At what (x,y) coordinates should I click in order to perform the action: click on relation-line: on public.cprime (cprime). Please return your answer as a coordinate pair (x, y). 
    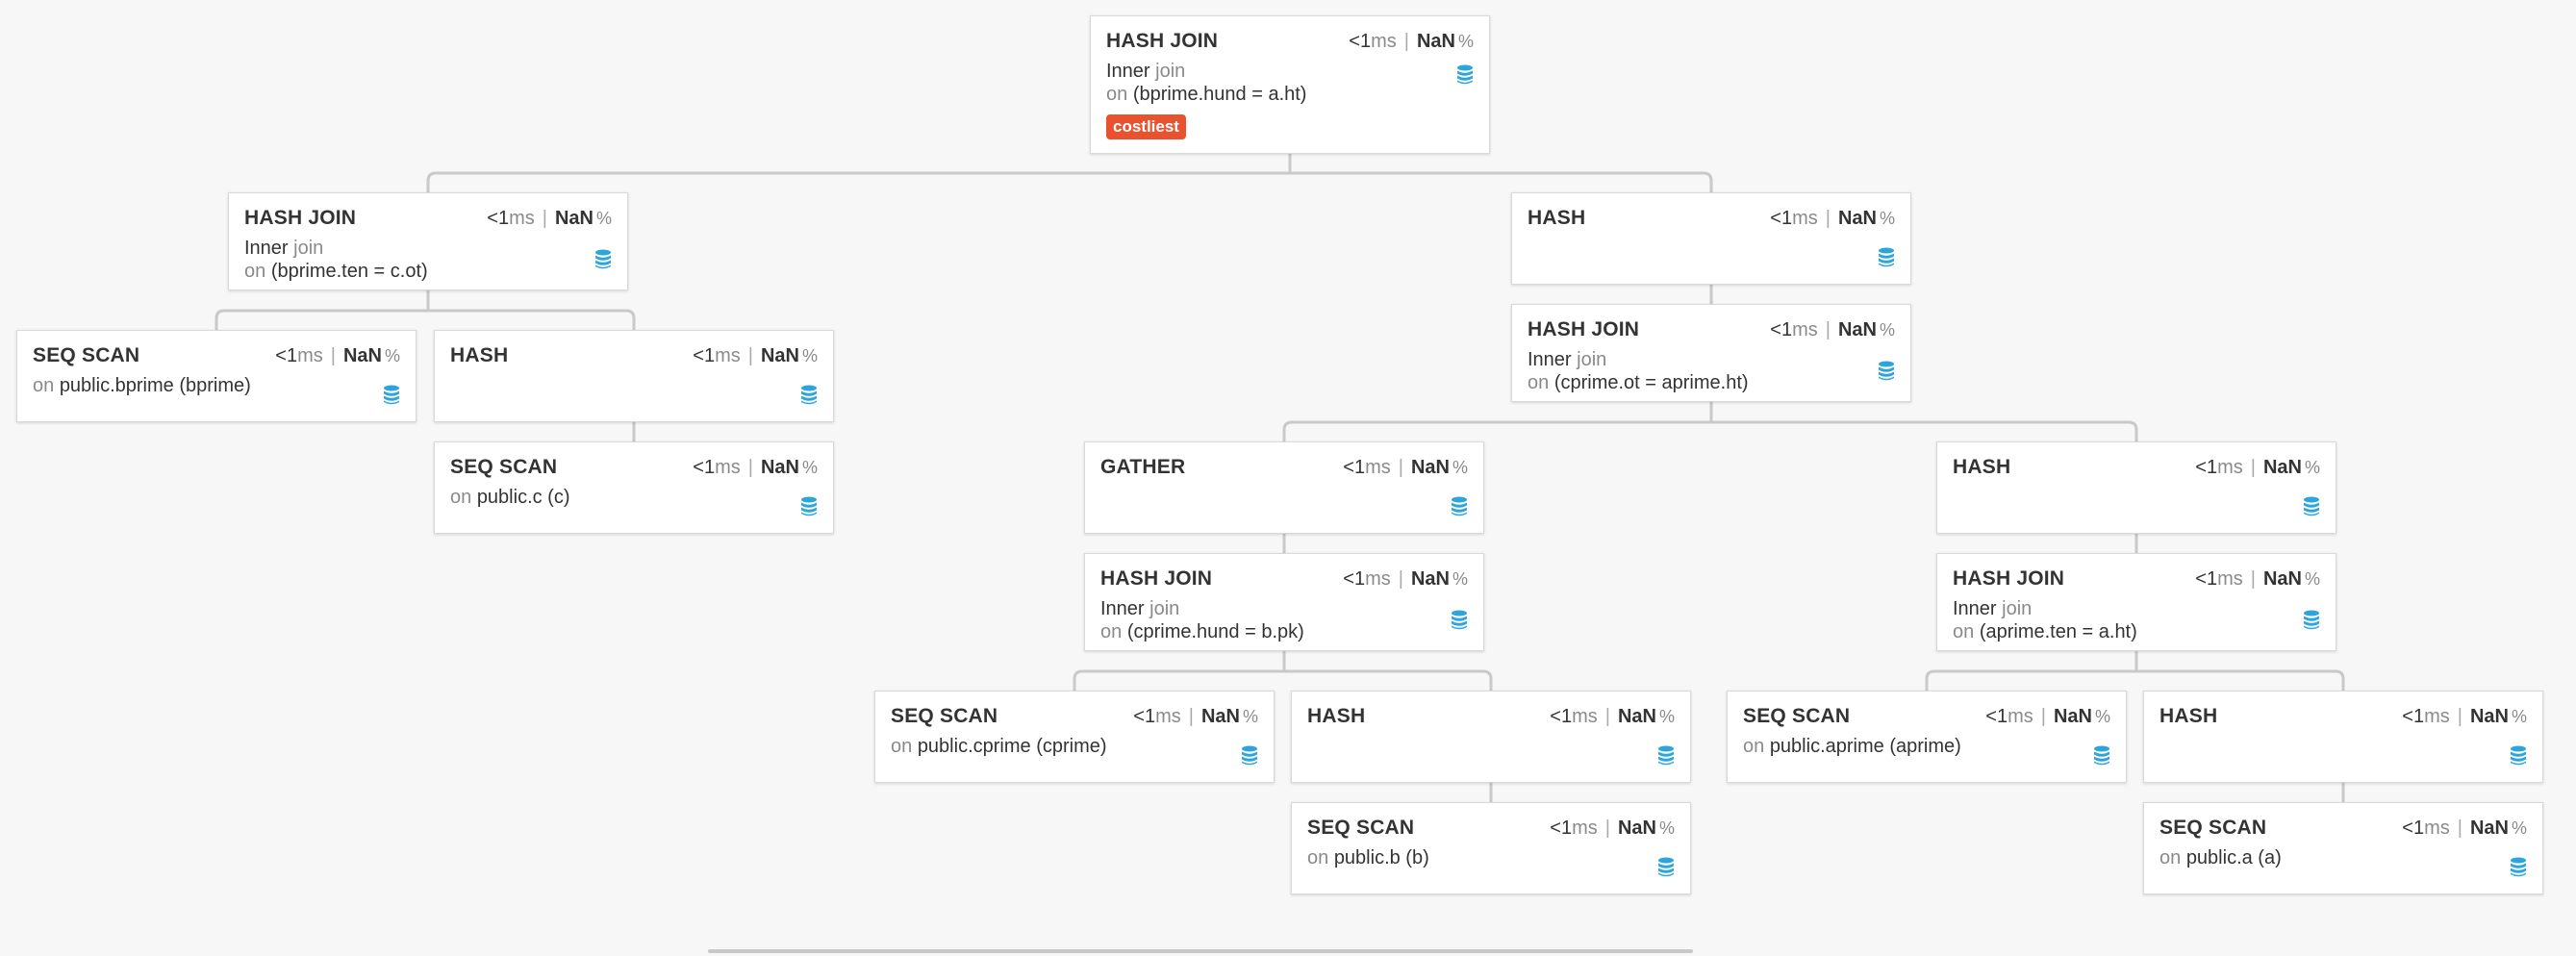
    Looking at the image, I should click on (1075, 746).